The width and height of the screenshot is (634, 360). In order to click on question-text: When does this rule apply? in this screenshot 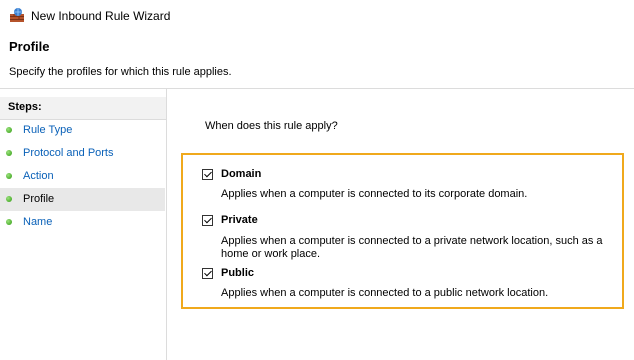, I will do `click(271, 126)`.